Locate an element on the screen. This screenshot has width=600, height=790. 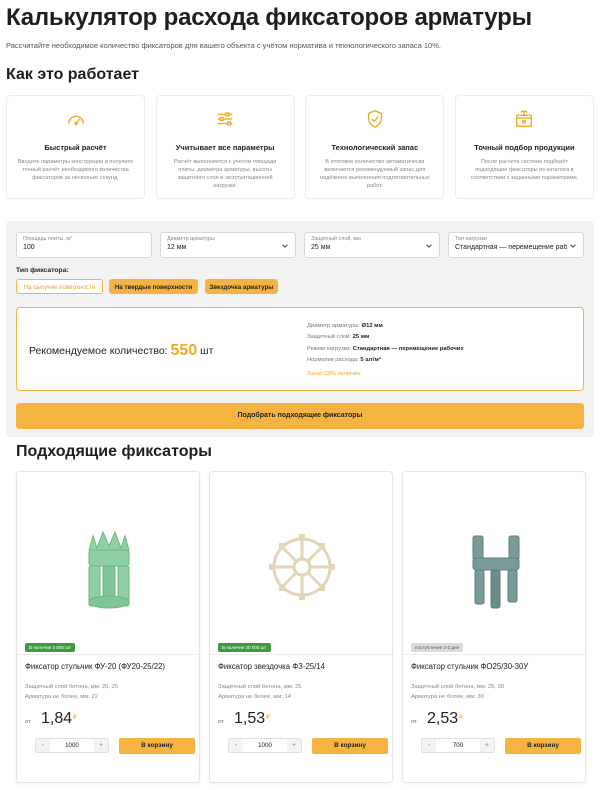
detail-diameter: Диаметр арматуры: Ø12 мм is located at coordinates (345, 326).